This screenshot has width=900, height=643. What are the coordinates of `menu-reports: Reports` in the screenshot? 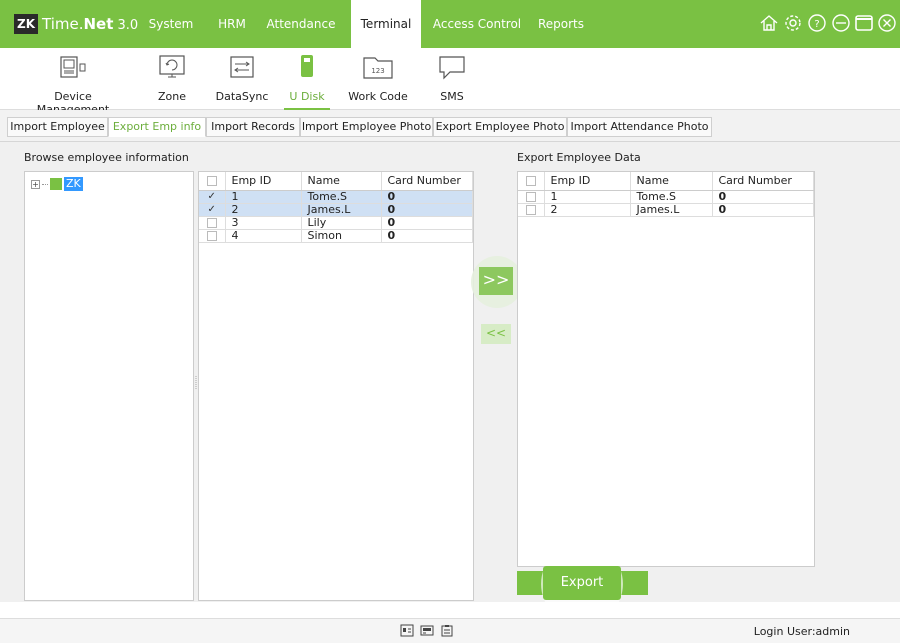 It's located at (561, 24).